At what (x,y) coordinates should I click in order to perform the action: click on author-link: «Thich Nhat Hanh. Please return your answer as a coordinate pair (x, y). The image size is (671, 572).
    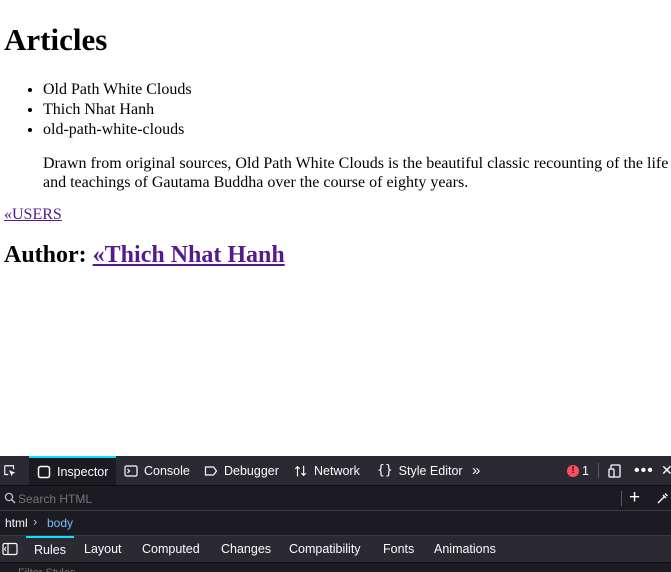
    Looking at the image, I should click on (189, 255).